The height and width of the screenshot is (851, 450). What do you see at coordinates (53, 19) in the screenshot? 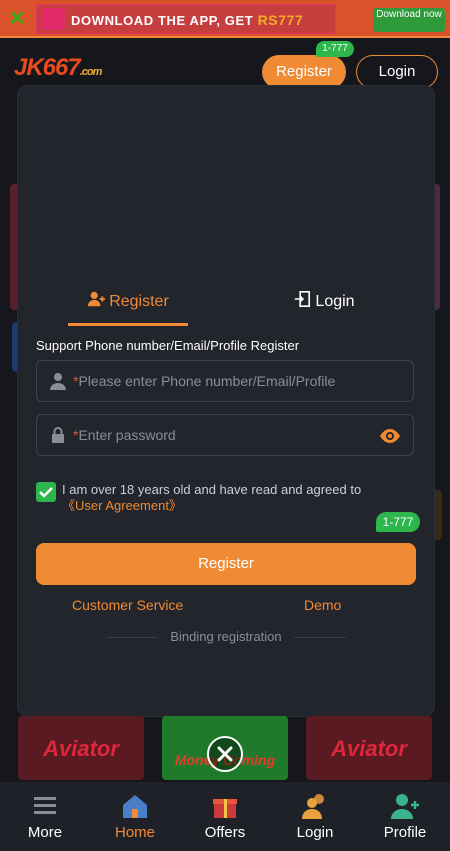
I see `app-logo-icon` at bounding box center [53, 19].